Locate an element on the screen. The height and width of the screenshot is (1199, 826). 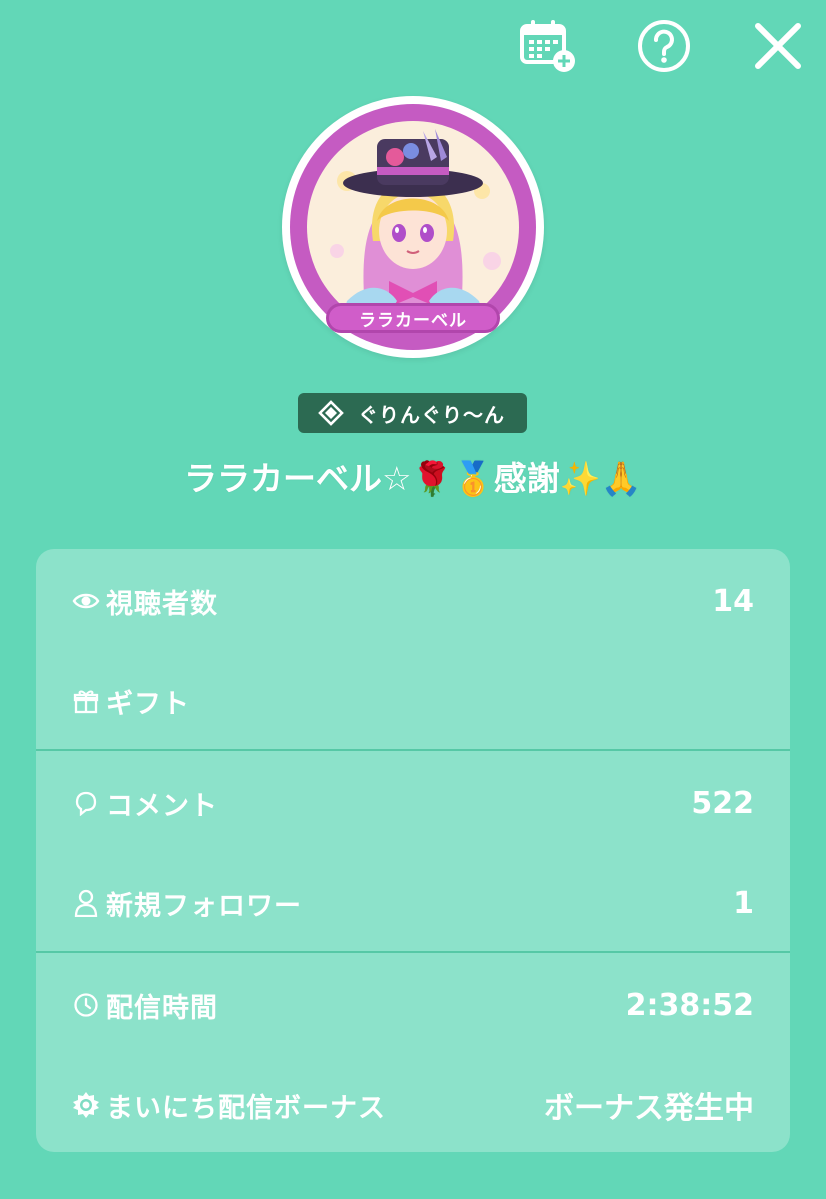
person-icon is located at coordinates (86, 903).